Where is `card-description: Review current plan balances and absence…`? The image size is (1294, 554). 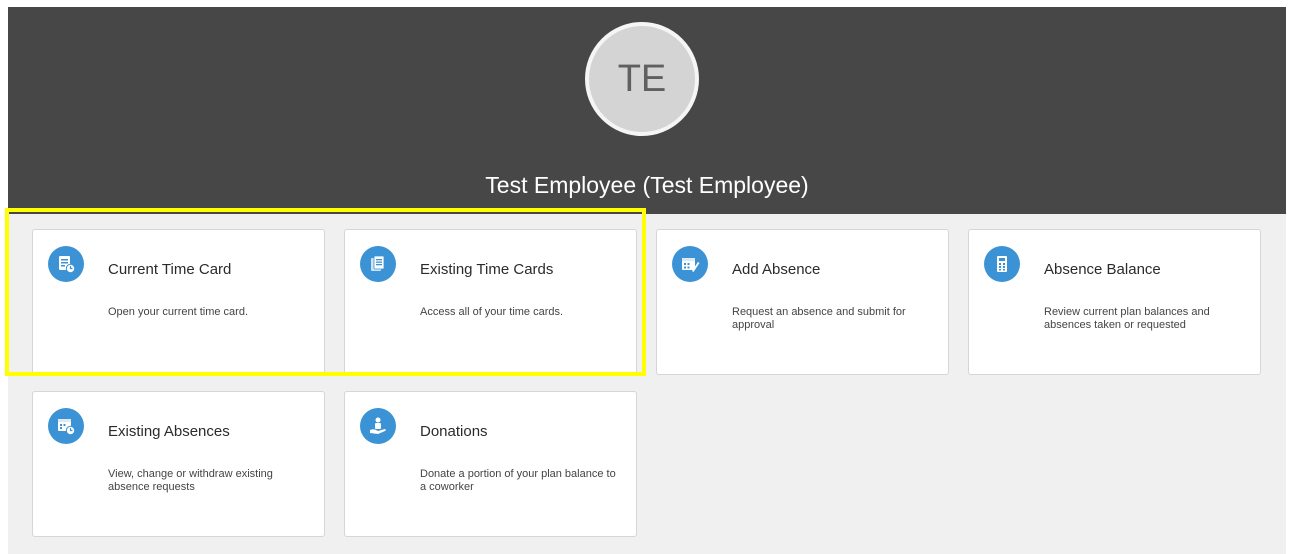 card-description: Review current plan balances and absence… is located at coordinates (1127, 318).